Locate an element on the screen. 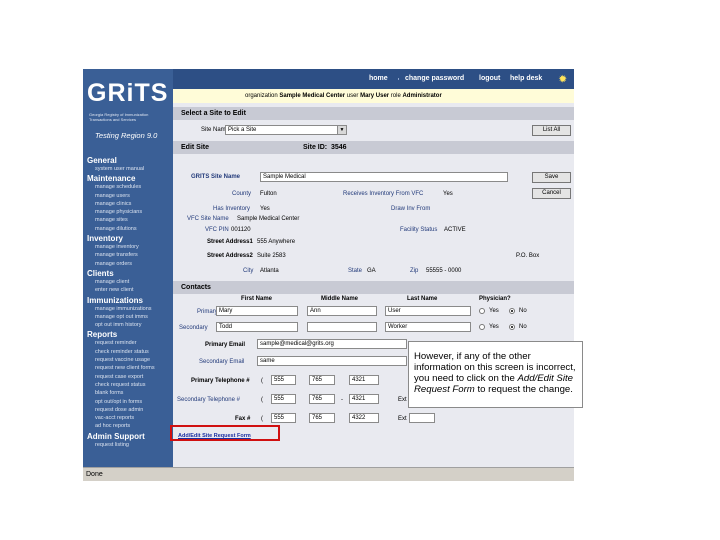 The image size is (720, 540). sidebar-item-system-user-manual: system user manual is located at coordinates (129, 169).